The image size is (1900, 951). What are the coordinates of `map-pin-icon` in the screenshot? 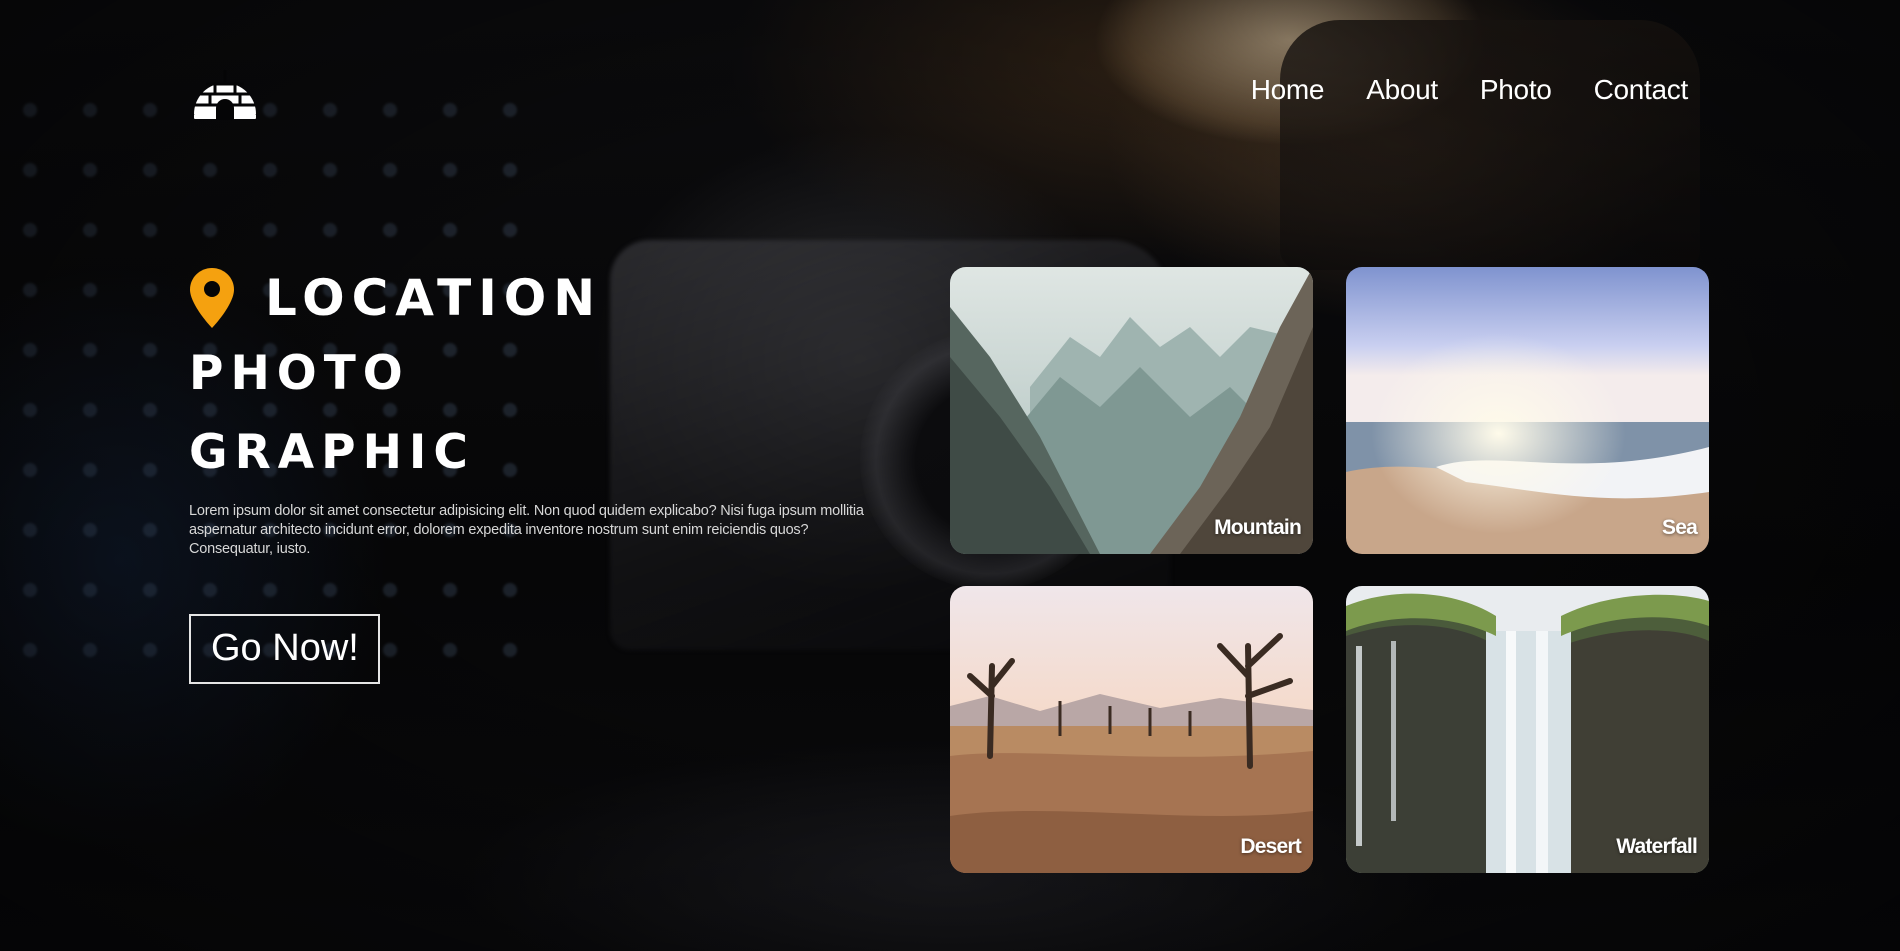 It's located at (212, 298).